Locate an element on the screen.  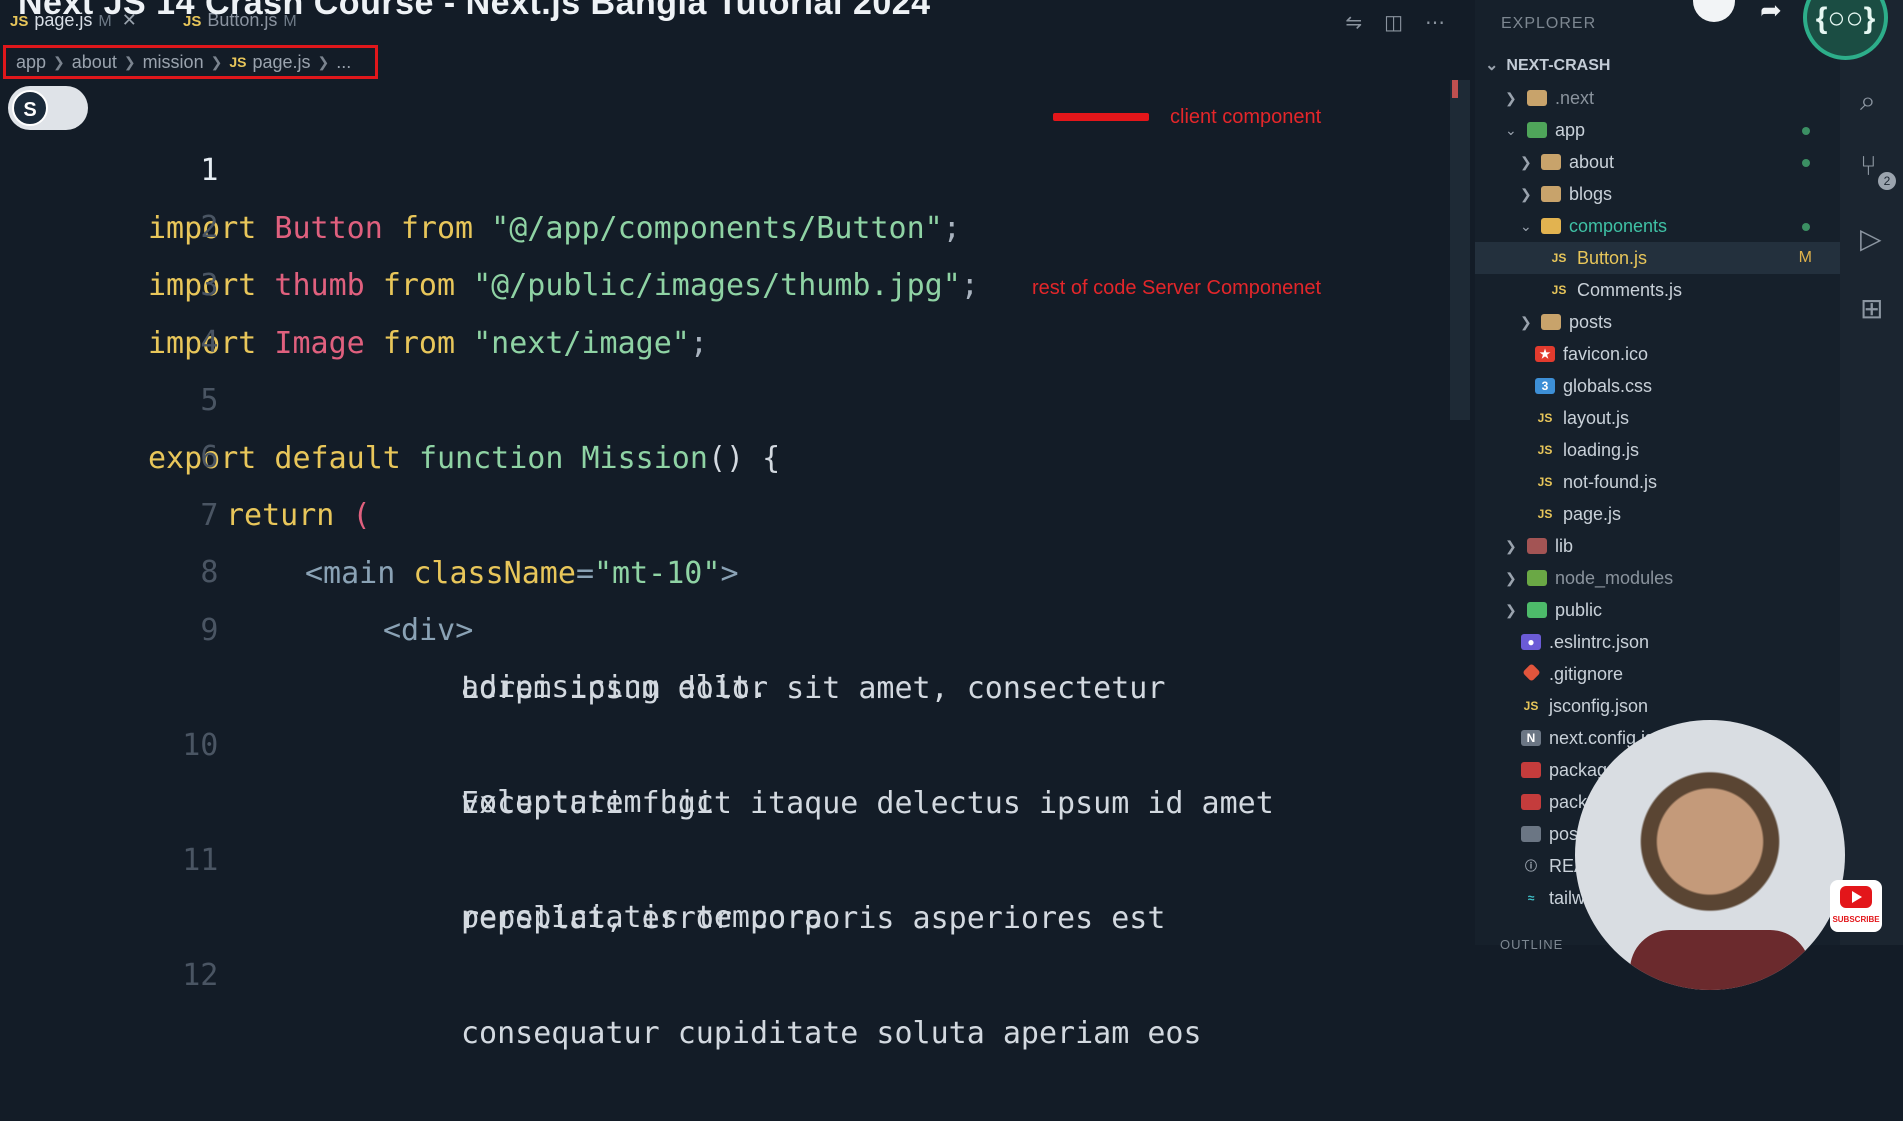
extensions-icon: ⊞ is located at coordinates (1871, 308).